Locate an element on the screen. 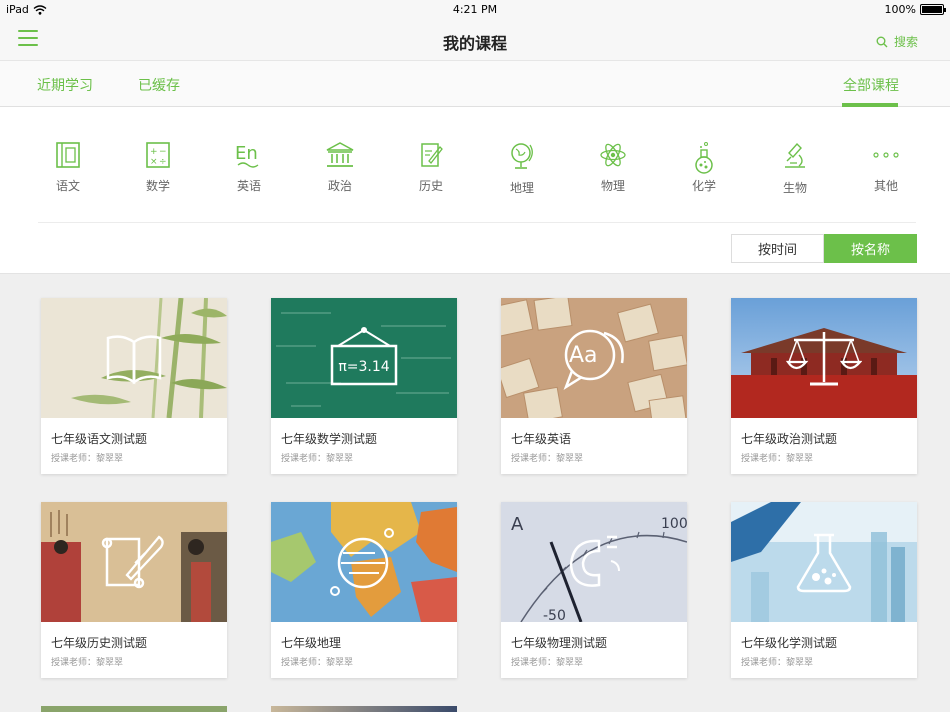 Image resolution: width=950 pixels, height=712 pixels. course-card-math: π=3.14 七年级数学测试题 授课老师：黎翠翠 is located at coordinates (364, 386).